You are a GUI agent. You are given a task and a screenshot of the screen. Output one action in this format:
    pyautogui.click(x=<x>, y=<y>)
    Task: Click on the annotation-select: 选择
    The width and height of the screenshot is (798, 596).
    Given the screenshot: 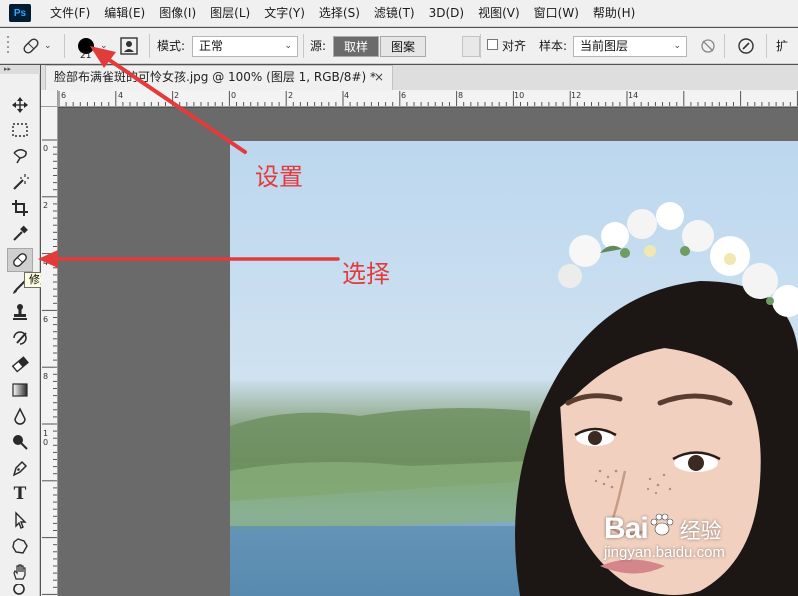 What is the action you would take?
    pyautogui.click(x=366, y=274)
    